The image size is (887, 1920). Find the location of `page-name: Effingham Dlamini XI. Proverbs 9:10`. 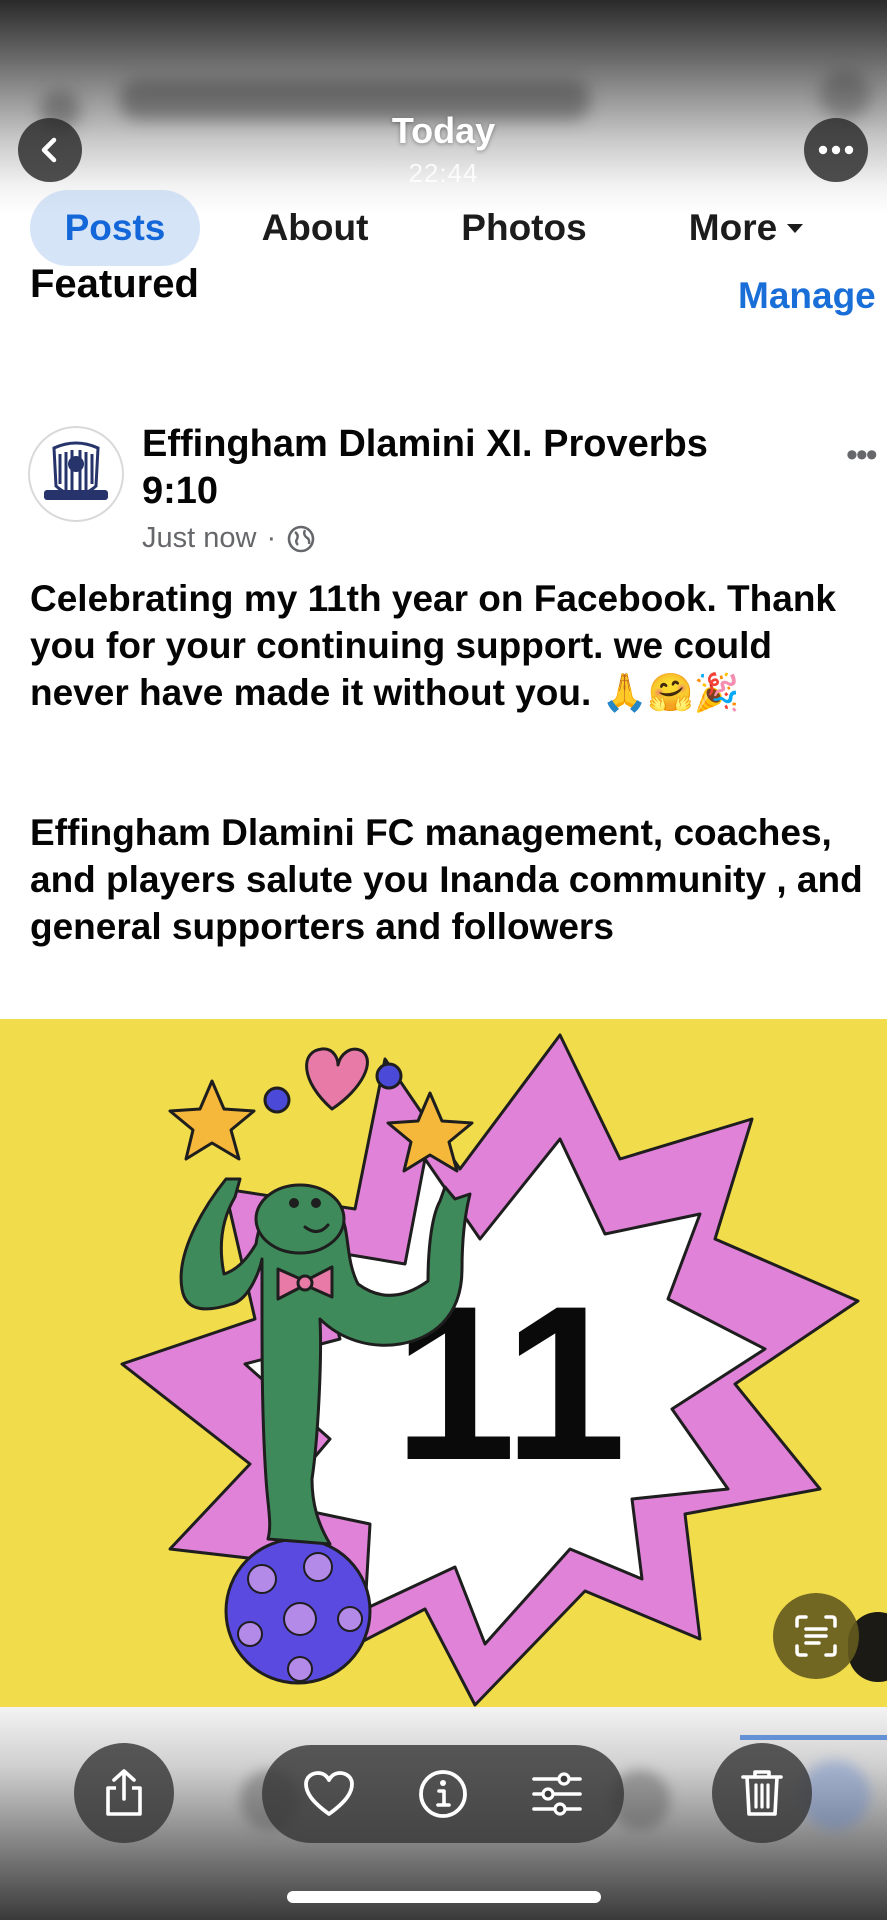

page-name: Effingham Dlamini XI. Proverbs 9:10 is located at coordinates (467, 468).